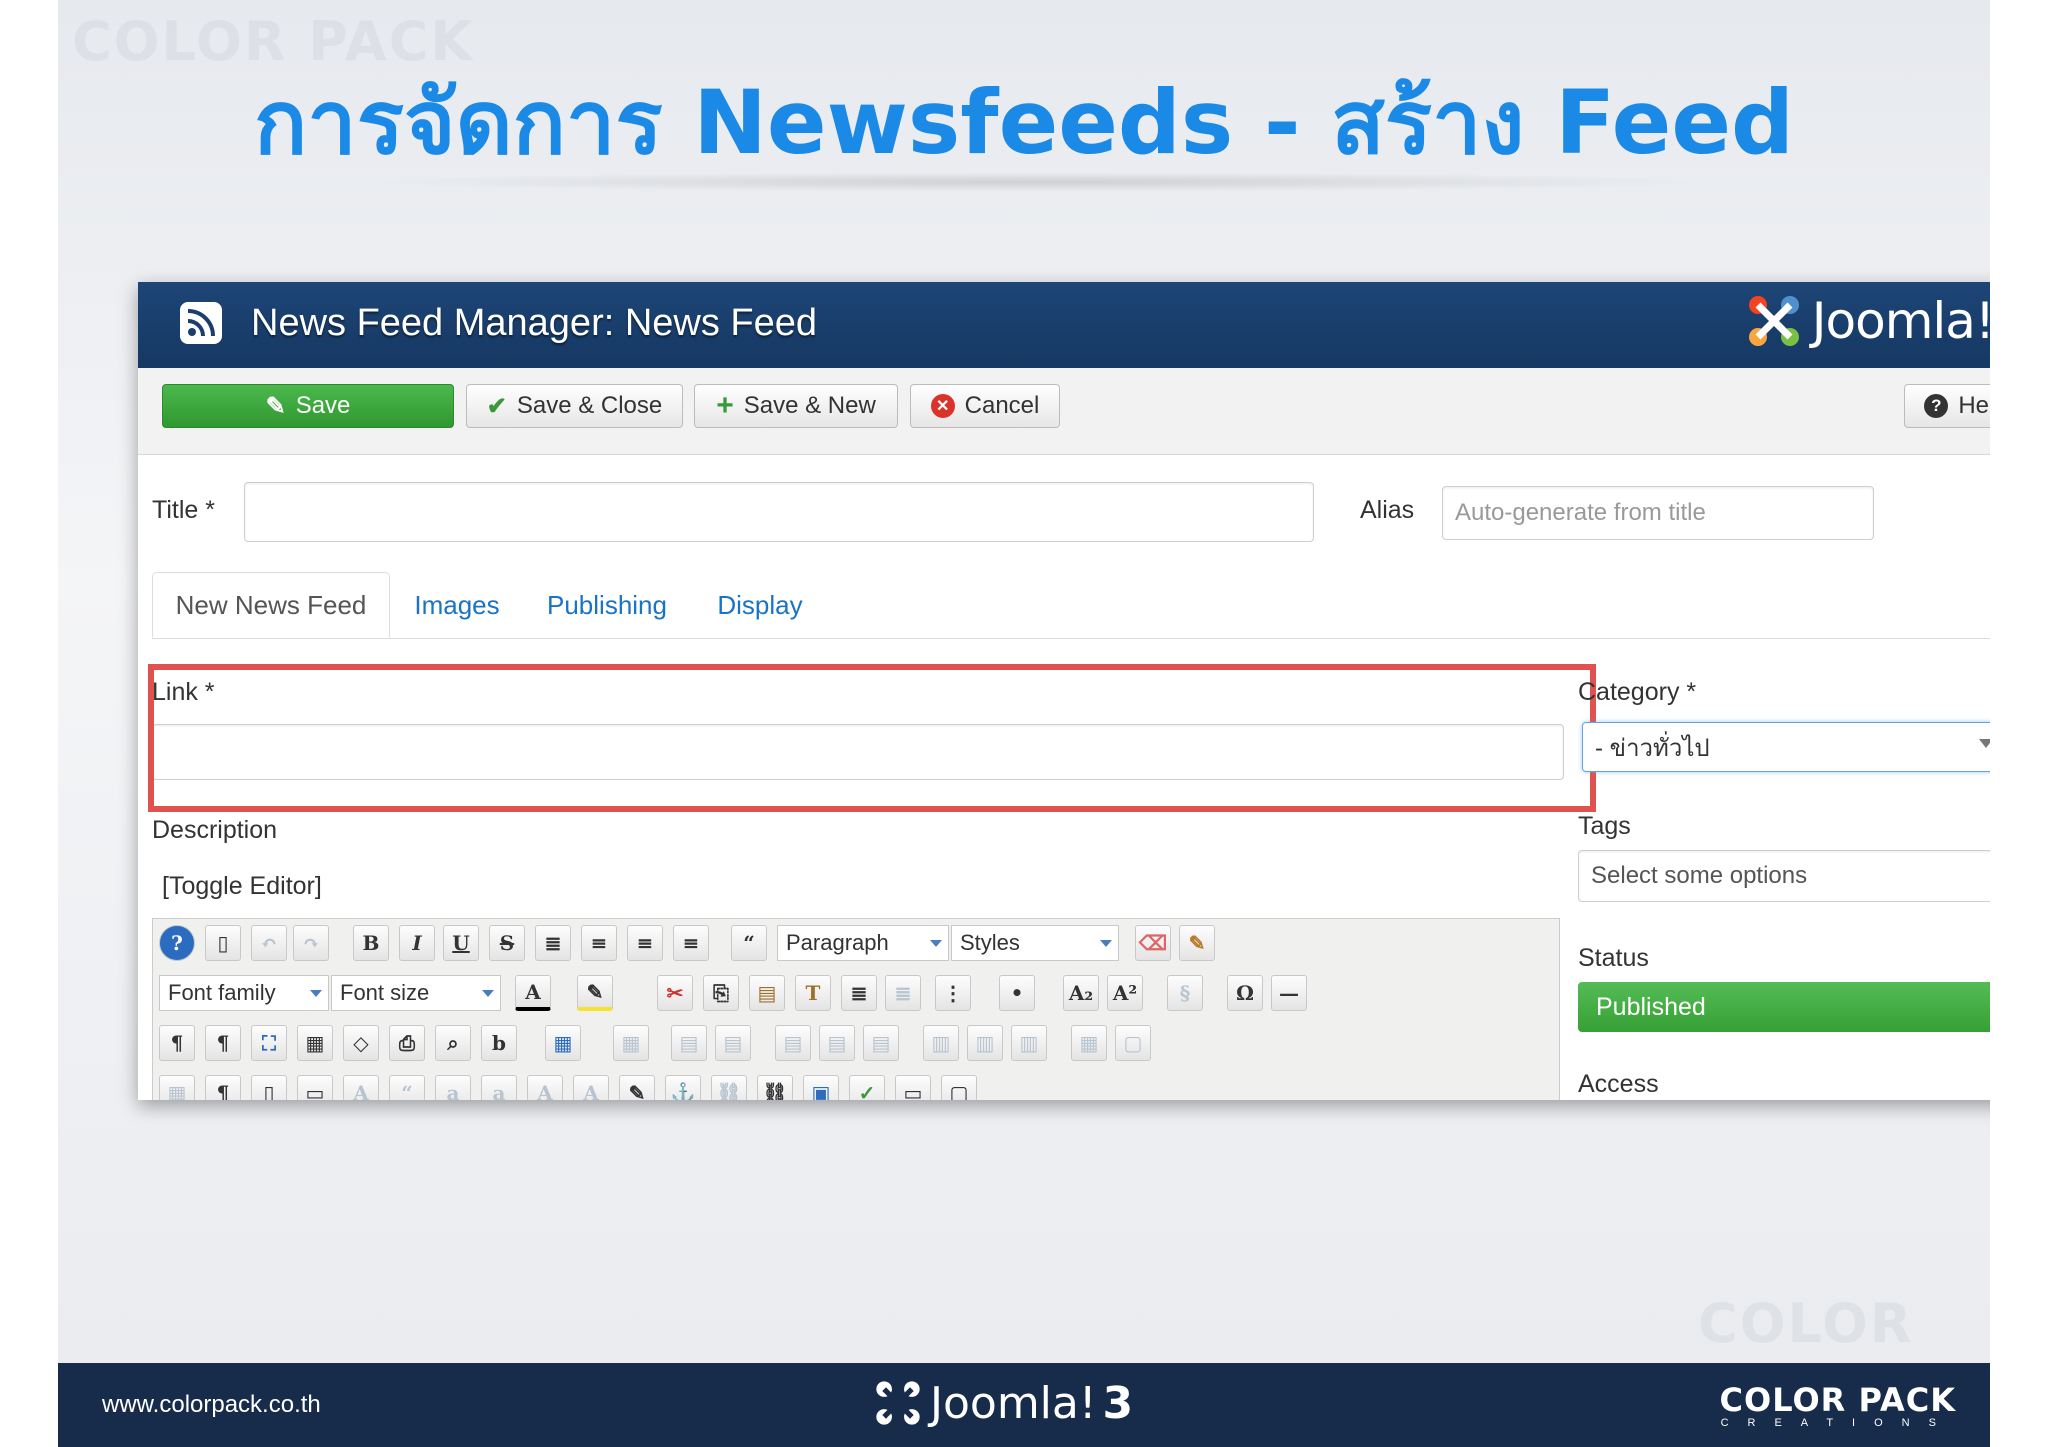  Describe the element at coordinates (729, 1087) in the screenshot. I see `unlink-icon: ⛓` at that location.